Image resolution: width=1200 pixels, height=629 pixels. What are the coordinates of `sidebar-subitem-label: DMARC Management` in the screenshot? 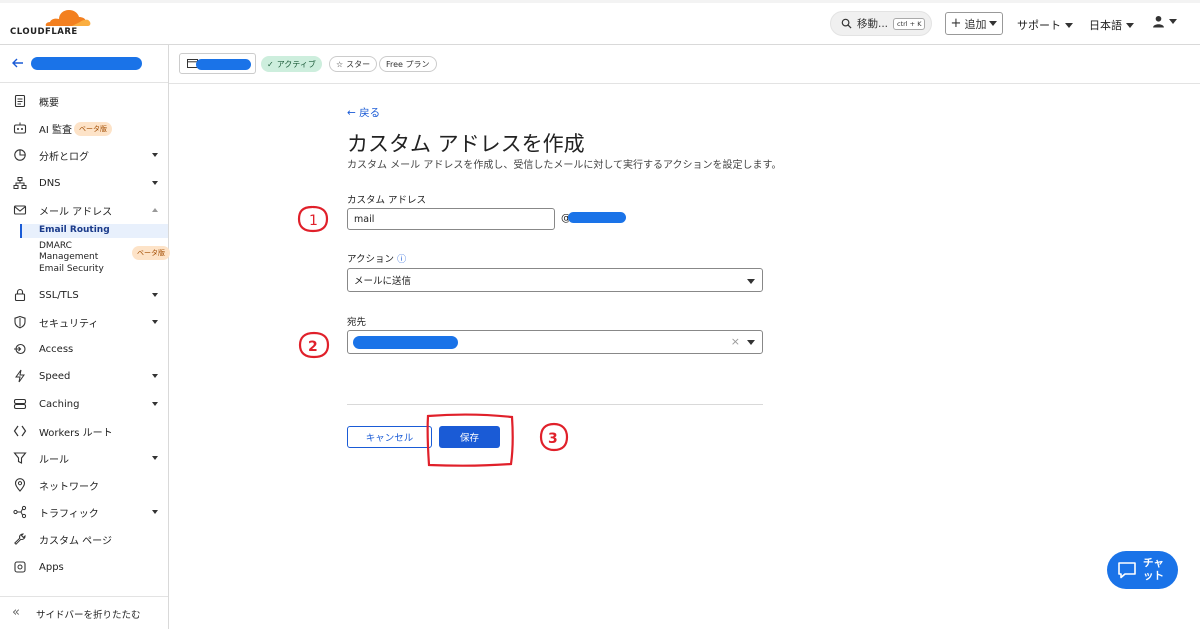 It's located at (69, 251).